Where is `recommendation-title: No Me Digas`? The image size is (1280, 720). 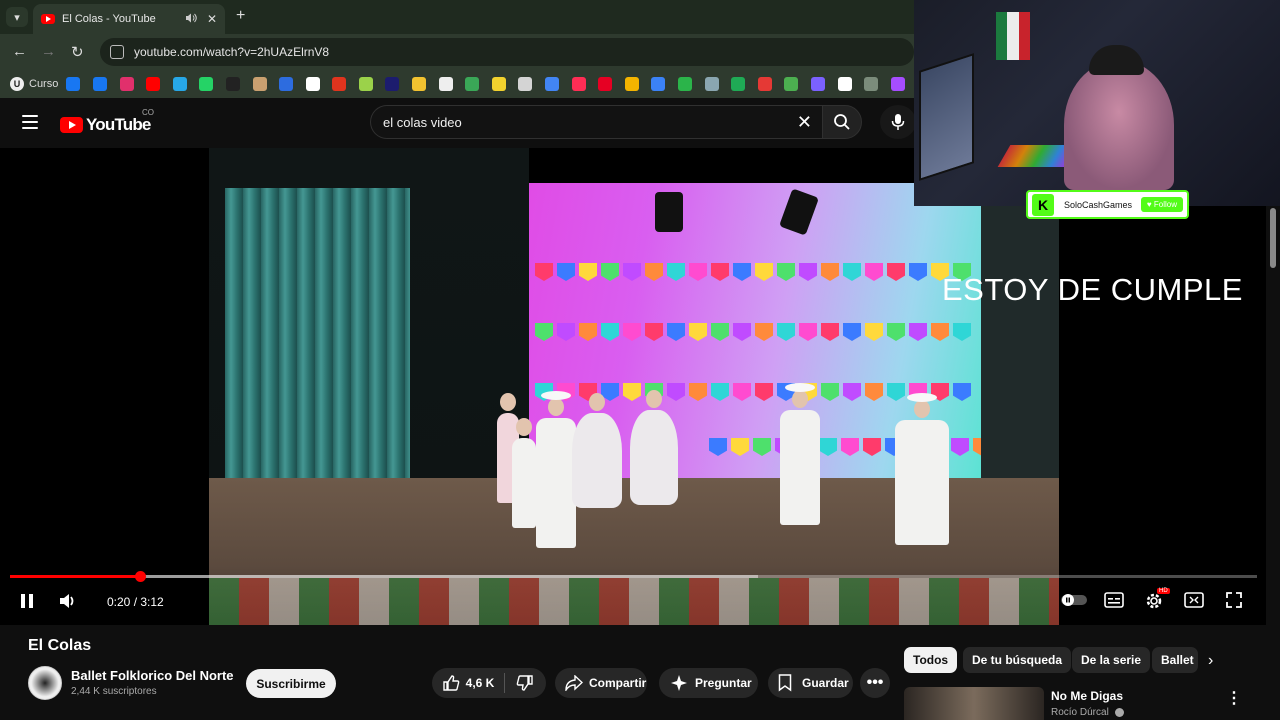 recommendation-title: No Me Digas is located at coordinates (1087, 696).